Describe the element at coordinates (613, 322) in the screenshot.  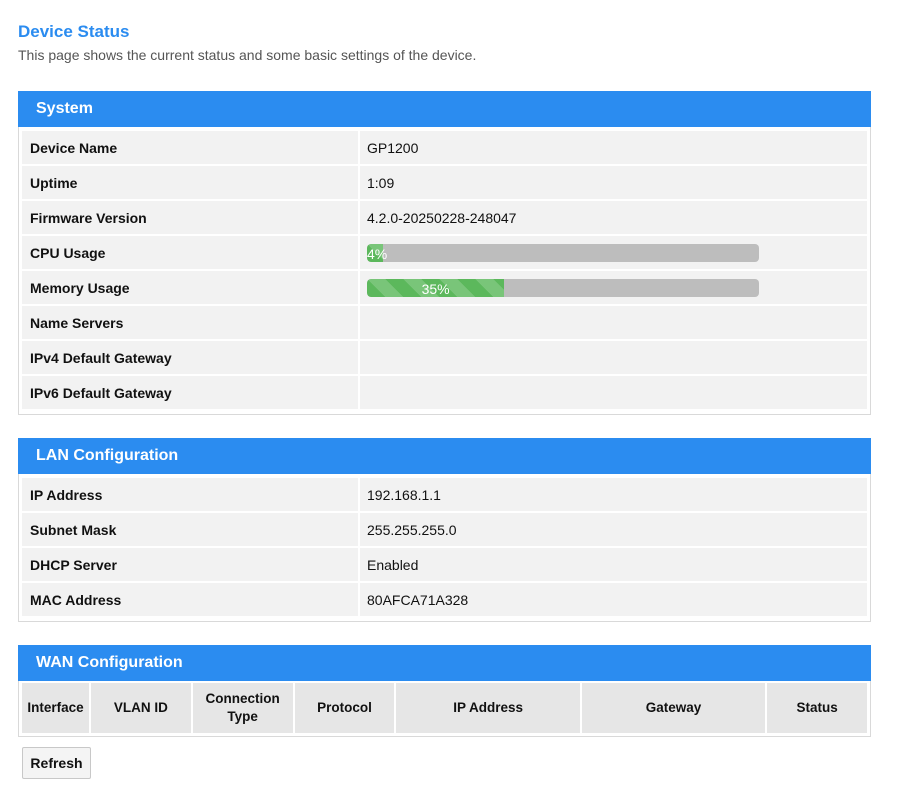
I see `name-servers-value` at that location.